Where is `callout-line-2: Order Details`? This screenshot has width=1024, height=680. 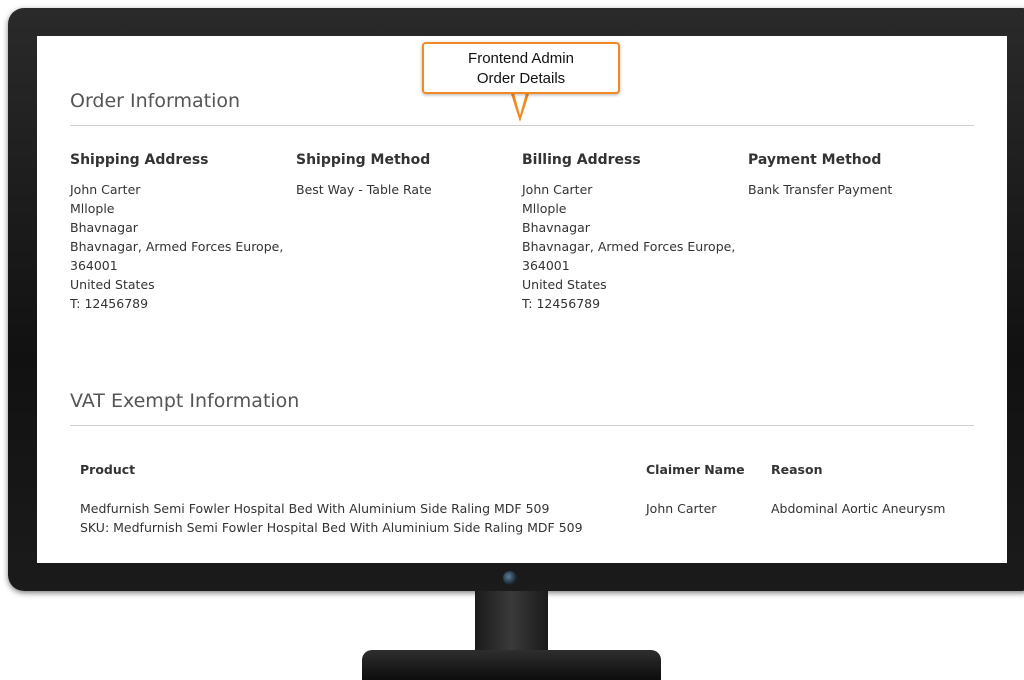 callout-line-2: Order Details is located at coordinates (521, 78).